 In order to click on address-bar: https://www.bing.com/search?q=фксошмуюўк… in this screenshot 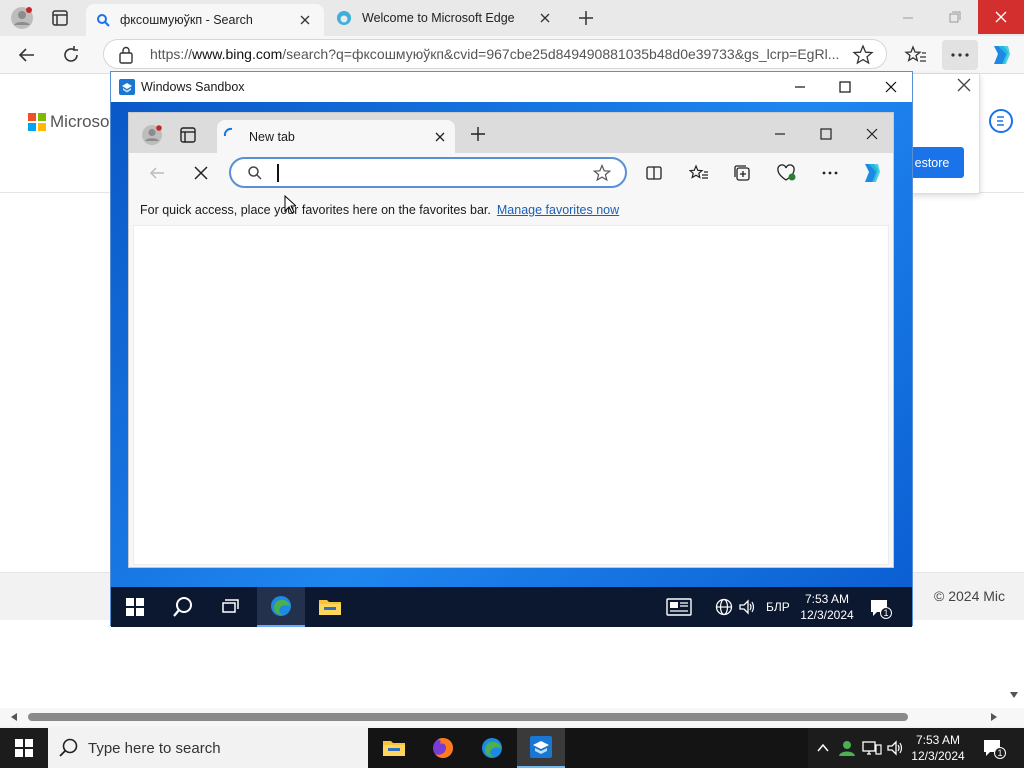, I will do `click(495, 54)`.